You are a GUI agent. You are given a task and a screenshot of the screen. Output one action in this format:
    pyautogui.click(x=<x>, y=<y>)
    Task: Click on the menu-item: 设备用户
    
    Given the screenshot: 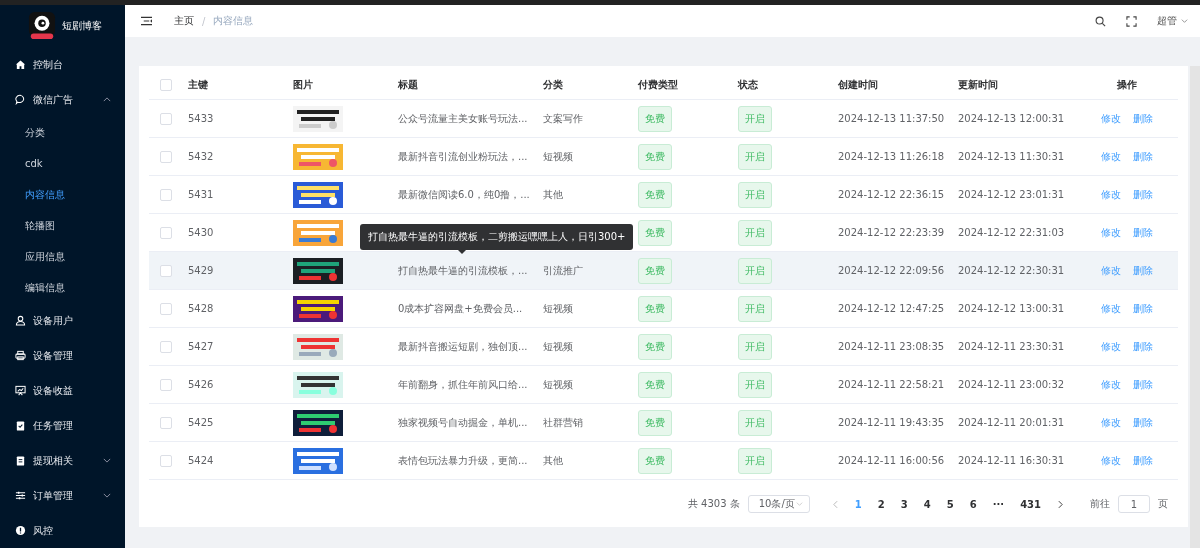 What is the action you would take?
    pyautogui.click(x=62, y=320)
    